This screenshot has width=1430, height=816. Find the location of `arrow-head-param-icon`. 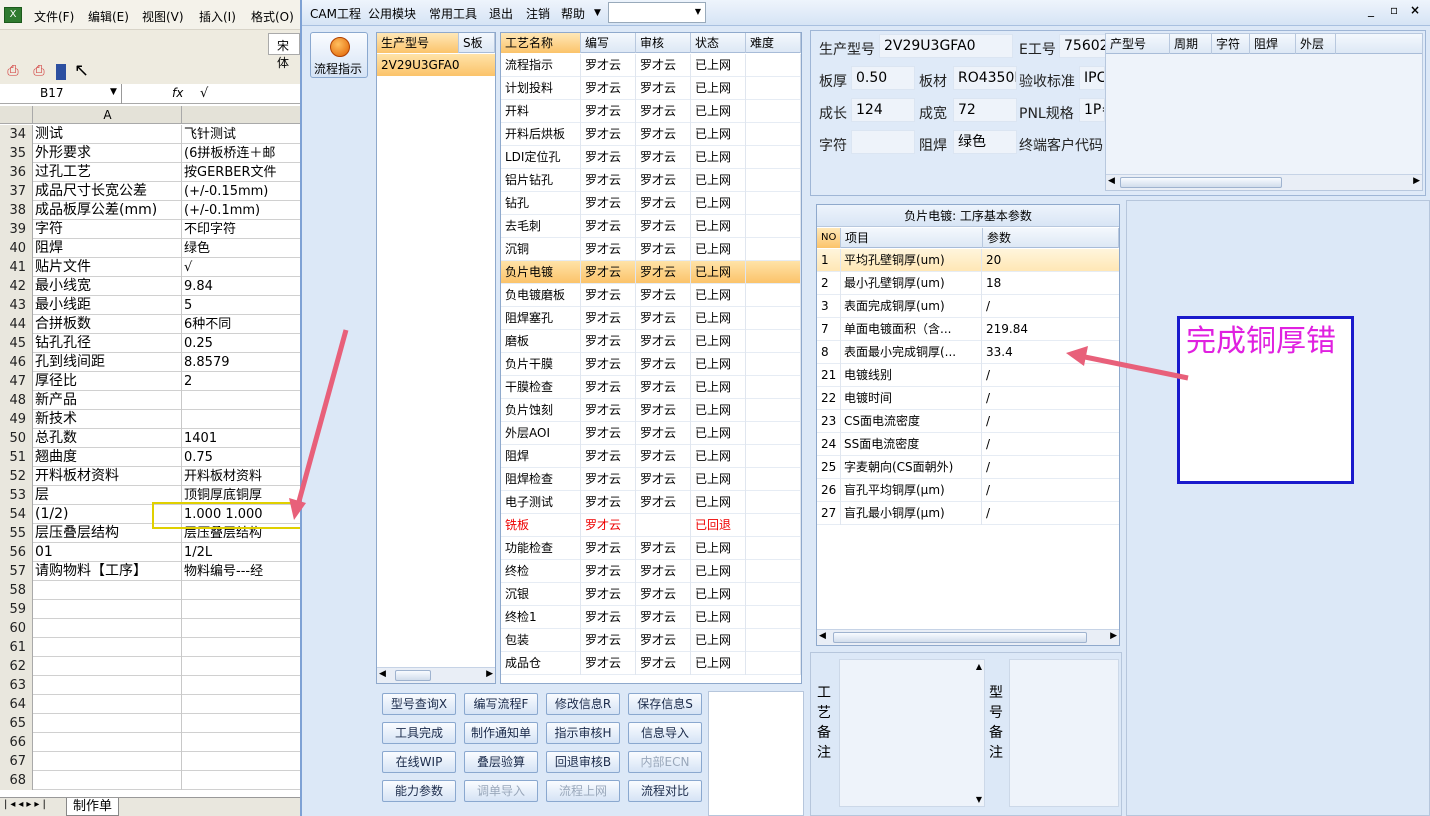

arrow-head-param-icon is located at coordinates (1077, 356).